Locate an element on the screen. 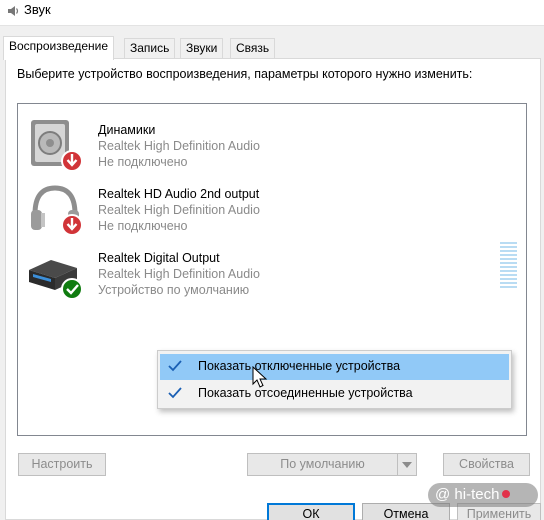  configure-button: Настроить is located at coordinates (62, 464).